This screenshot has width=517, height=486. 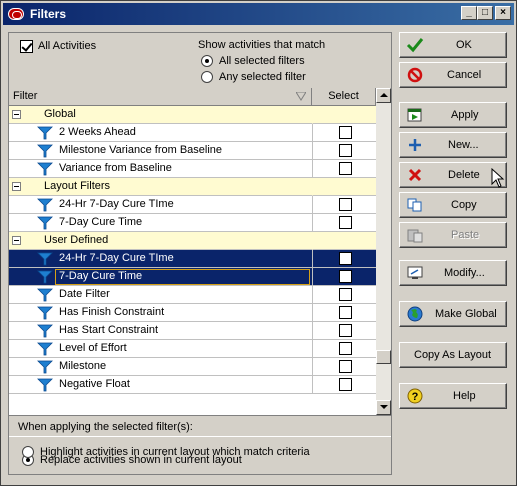 I want to click on filter-column-header: Filter, so click(x=160, y=97).